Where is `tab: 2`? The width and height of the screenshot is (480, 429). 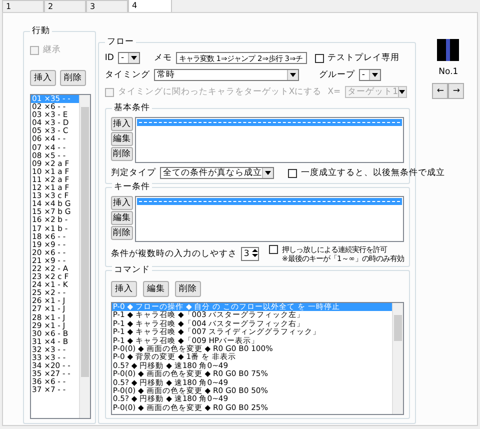
tab: 2 is located at coordinates (65, 6).